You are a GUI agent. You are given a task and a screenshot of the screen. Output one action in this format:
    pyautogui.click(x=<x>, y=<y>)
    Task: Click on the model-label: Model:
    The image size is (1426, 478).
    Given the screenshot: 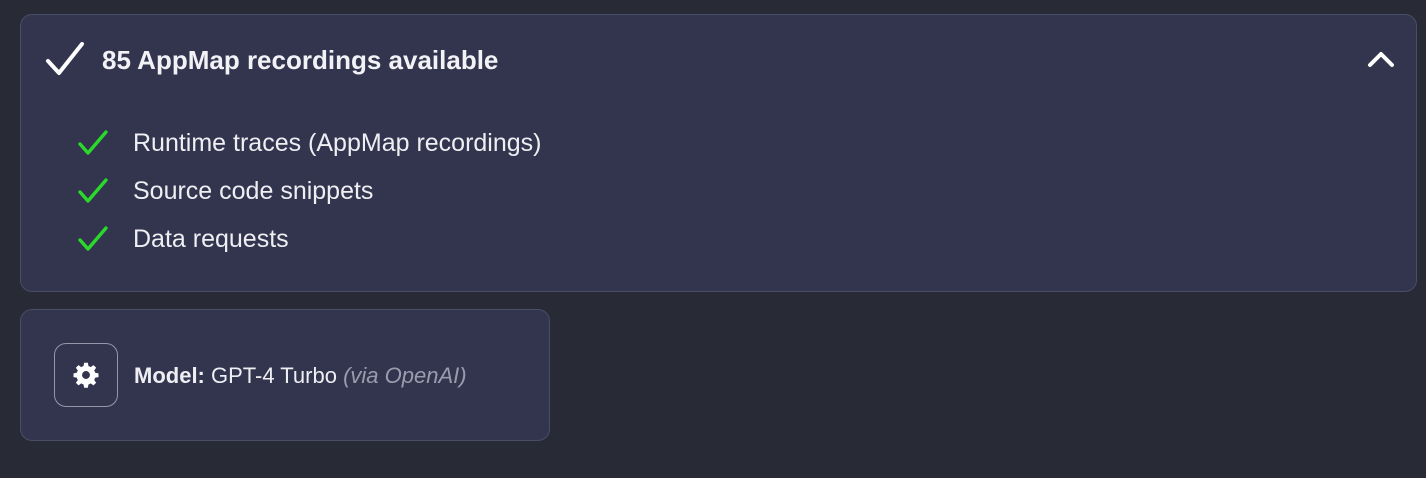 What is the action you would take?
    pyautogui.click(x=169, y=375)
    